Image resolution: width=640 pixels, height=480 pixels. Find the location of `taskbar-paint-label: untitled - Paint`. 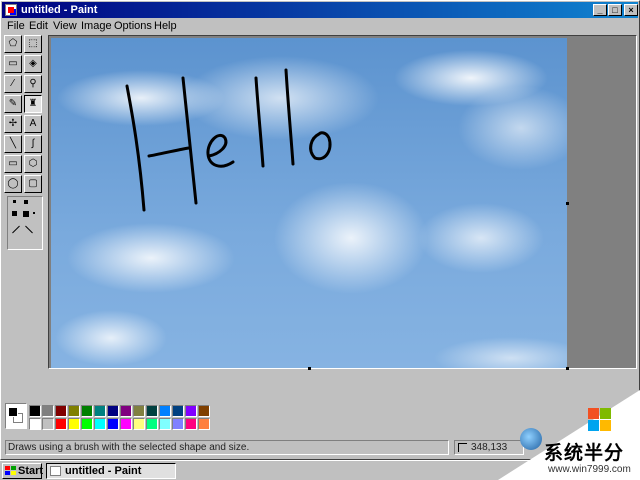

taskbar-paint-label: untitled - Paint is located at coordinates (103, 471).